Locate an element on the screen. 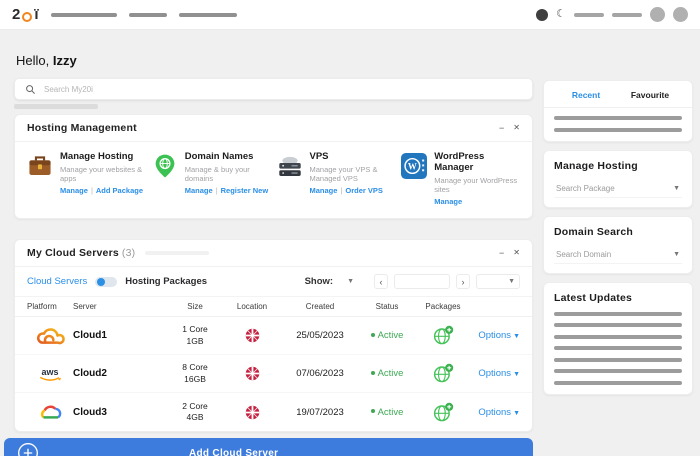  logo-20i: 2ï is located at coordinates (25, 14).